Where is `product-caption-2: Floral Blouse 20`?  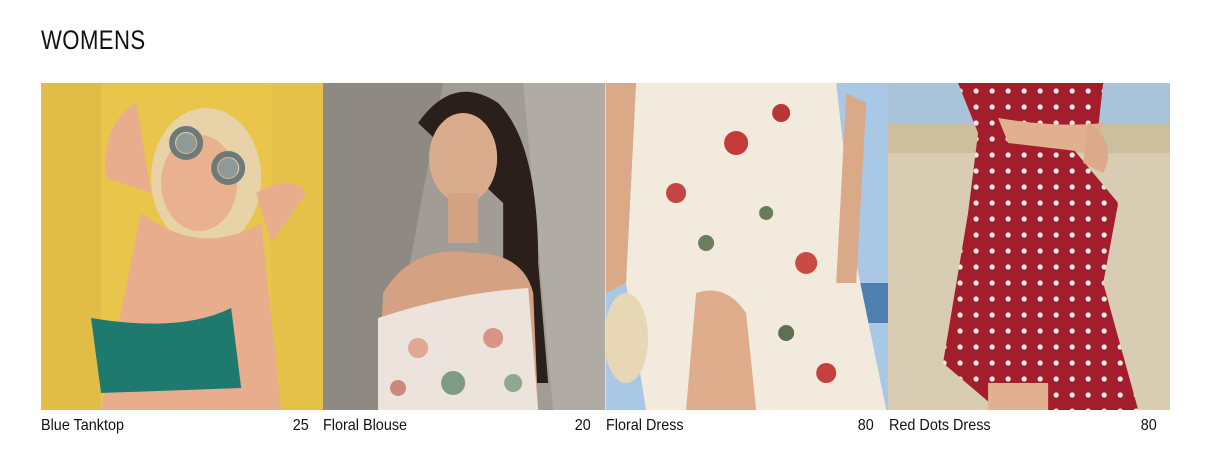 product-caption-2: Floral Blouse 20 is located at coordinates (457, 428).